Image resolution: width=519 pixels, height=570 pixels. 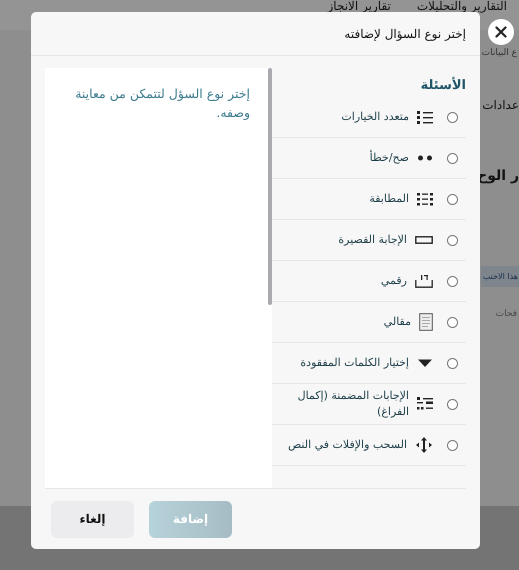 I want to click on numeric-field-icon, so click(x=424, y=281).